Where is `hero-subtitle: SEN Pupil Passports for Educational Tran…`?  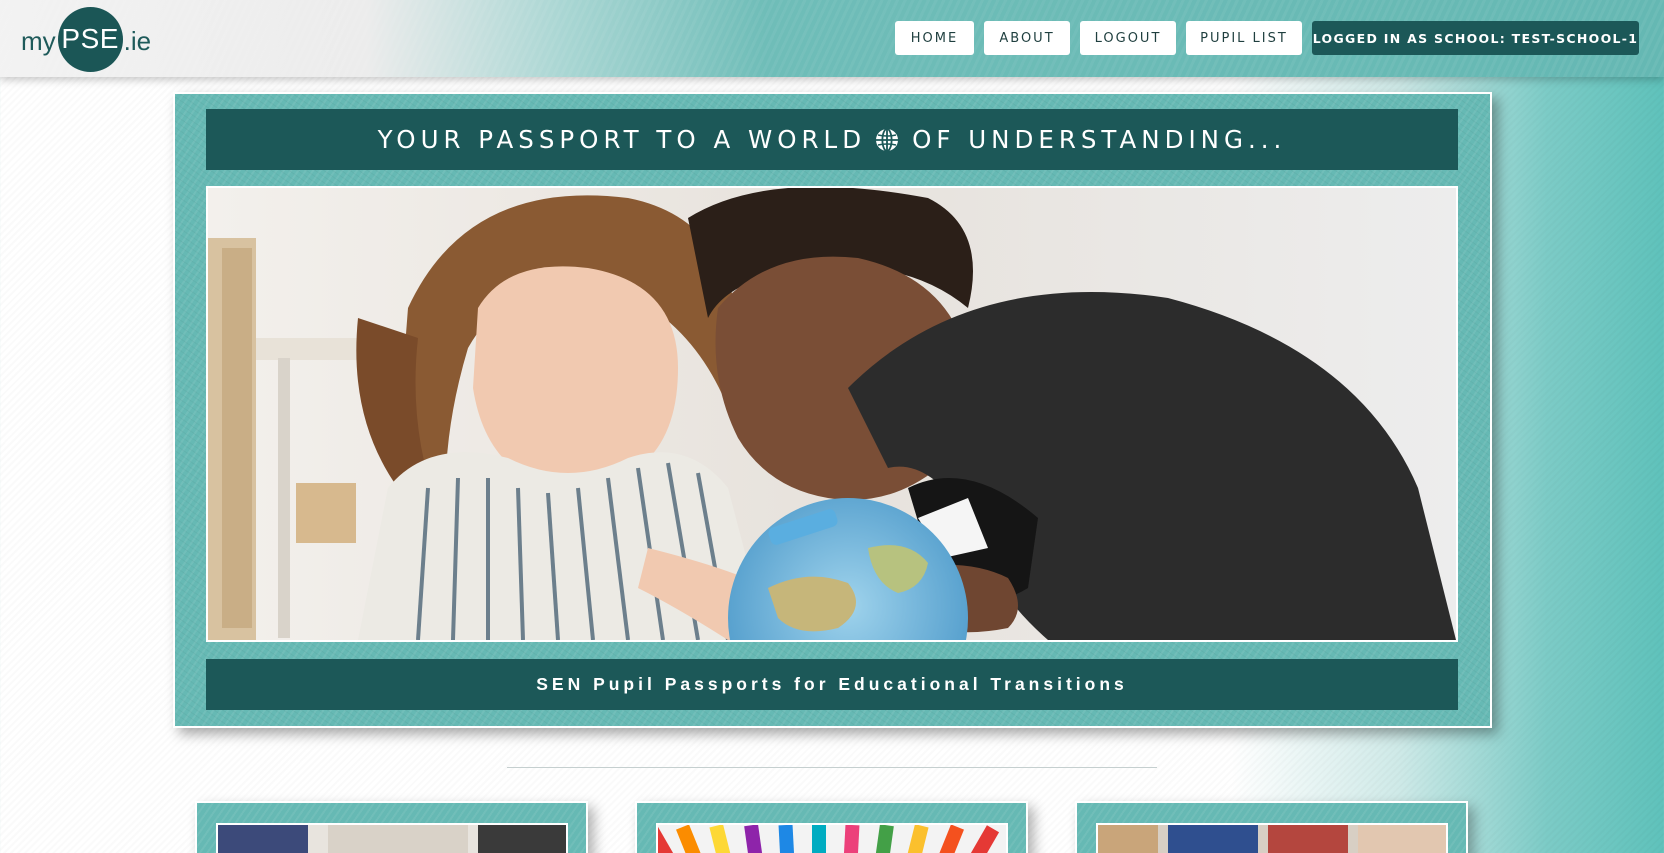
hero-subtitle: SEN Pupil Passports for Educational Tran… is located at coordinates (832, 684).